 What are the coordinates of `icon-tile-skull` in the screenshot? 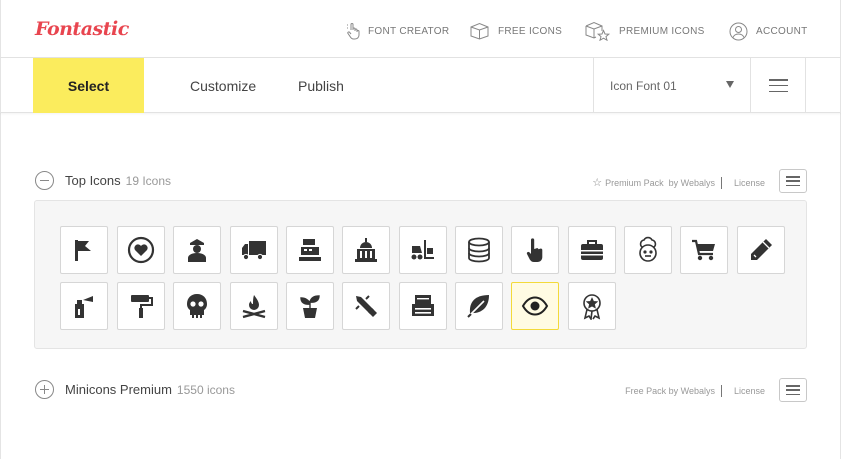 It's located at (197, 306).